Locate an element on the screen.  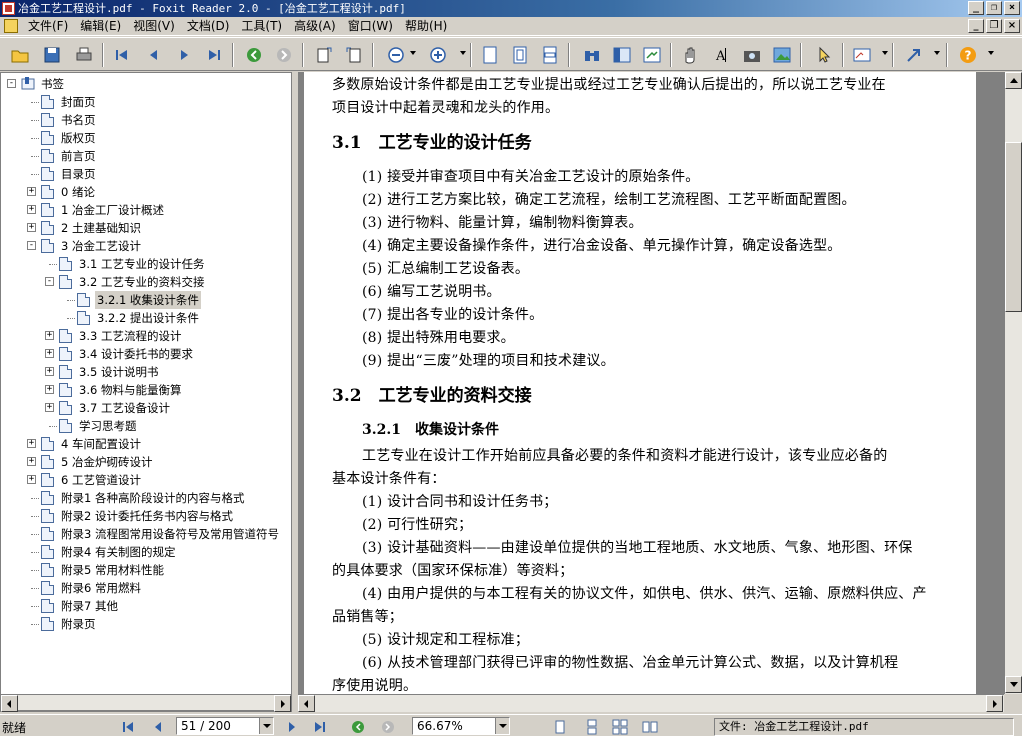
bookmark-item: +0 绪论 is located at coordinates (146, 192).